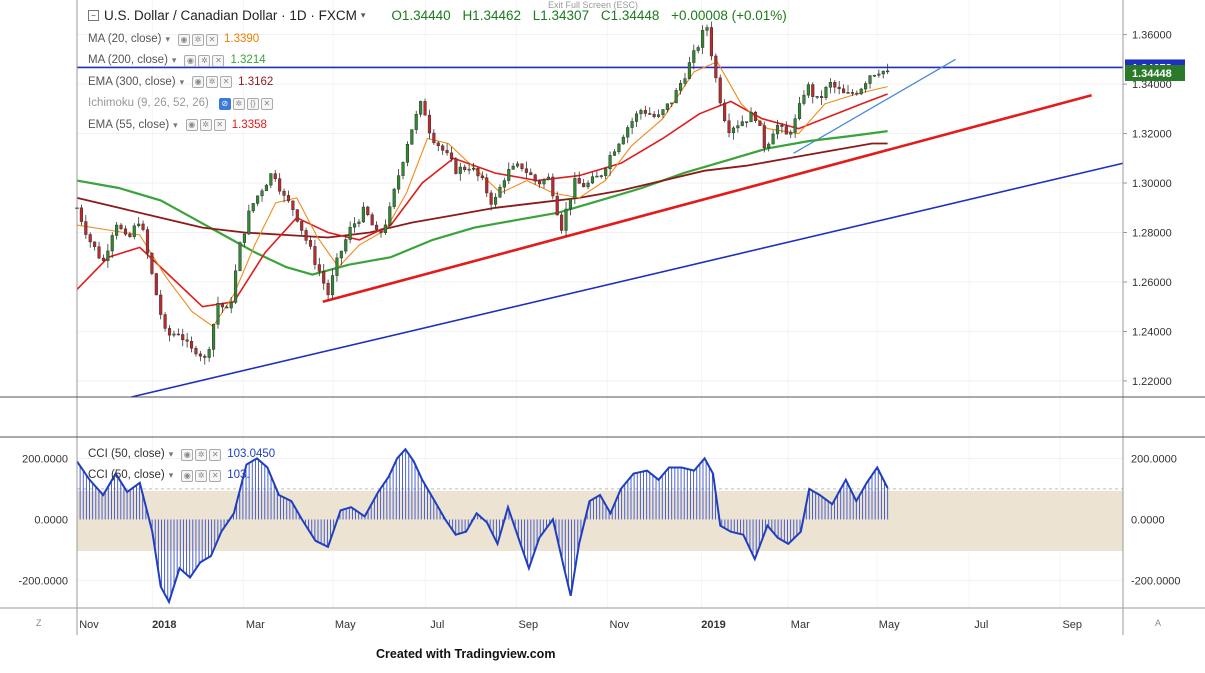 Image resolution: width=1205 pixels, height=673 pixels. I want to click on indicator-row: Ichimoku (9, 26, 52, 26) ⊘ ✲{} ✕, so click(183, 103).